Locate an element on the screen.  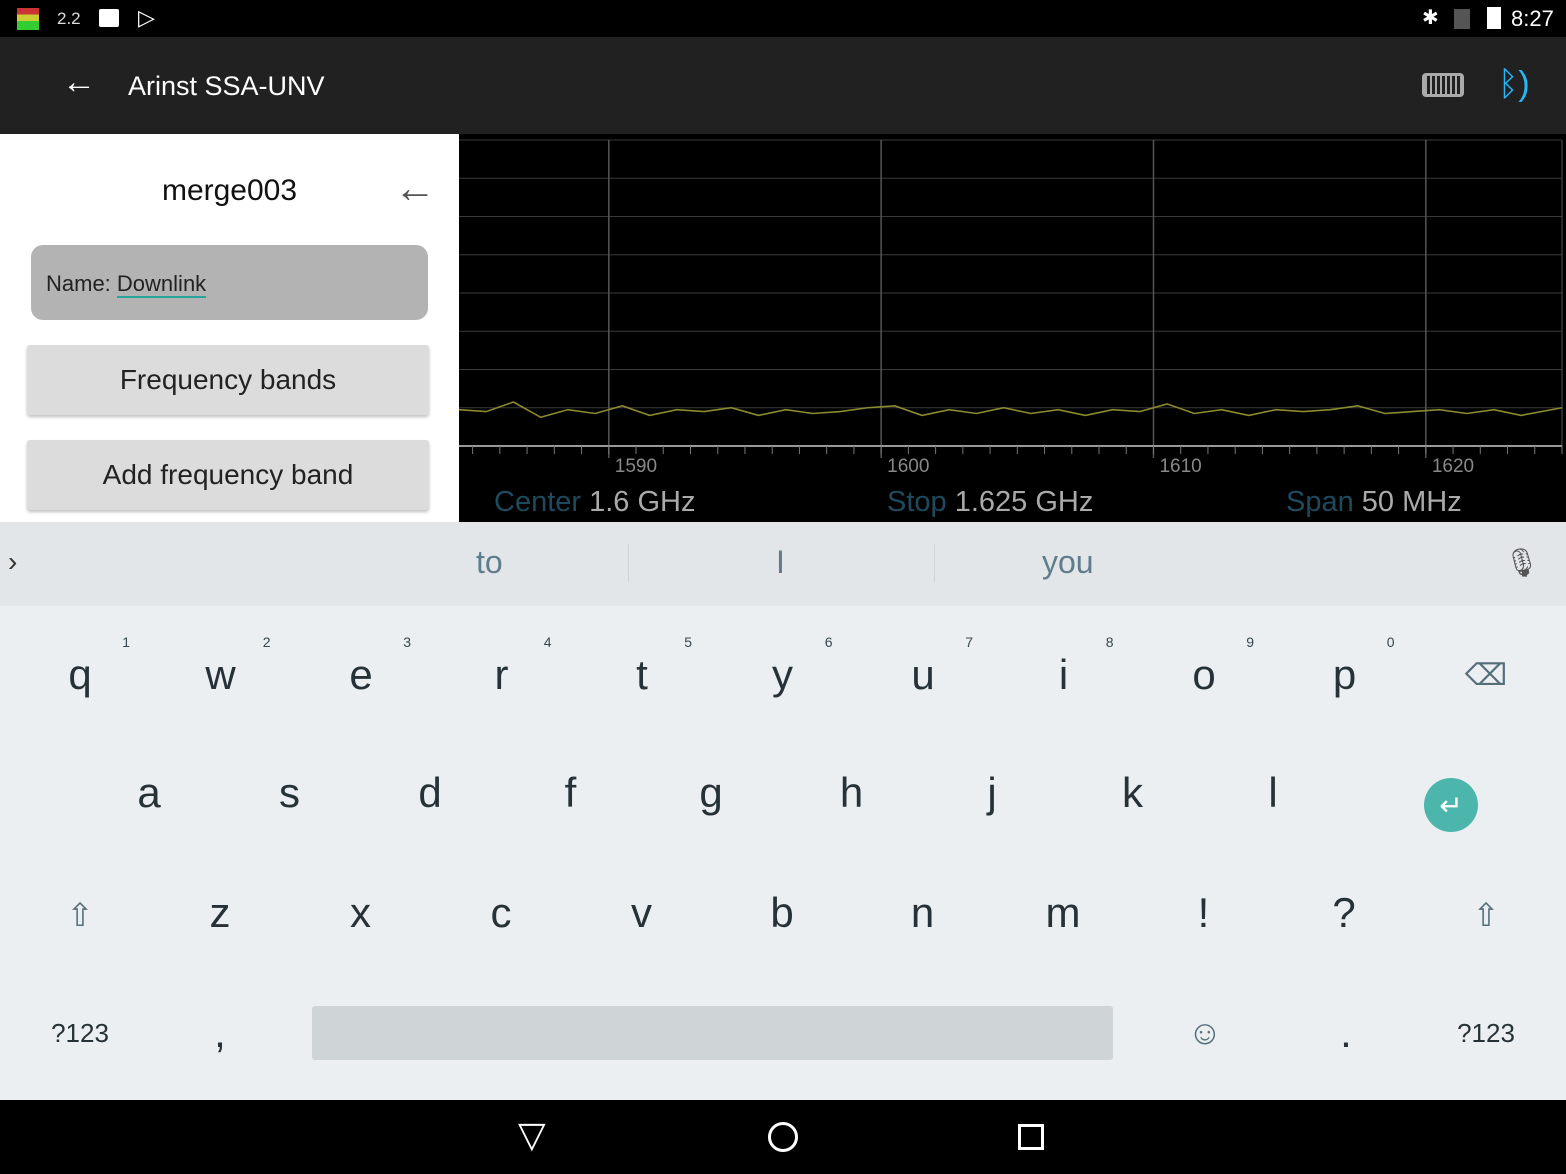
key-k: k is located at coordinates (1133, 793).